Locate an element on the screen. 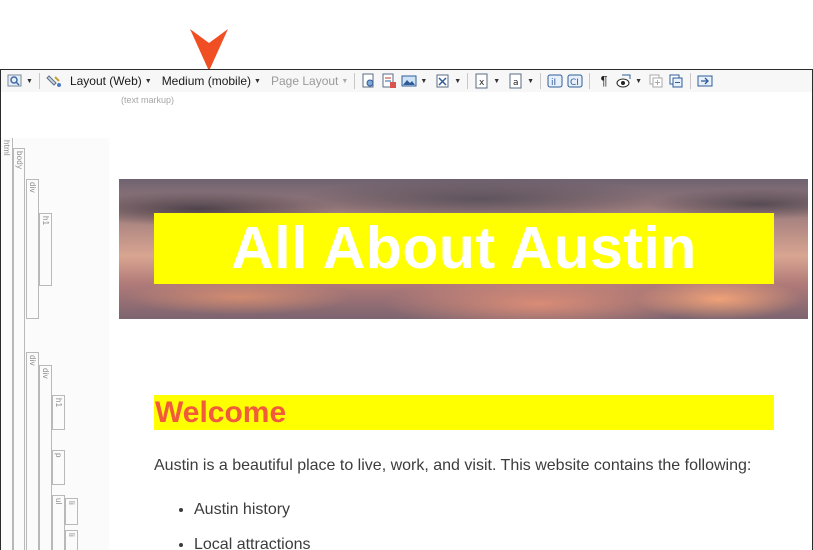 The height and width of the screenshot is (550, 813). condition-tag-button: CI is located at coordinates (575, 81).